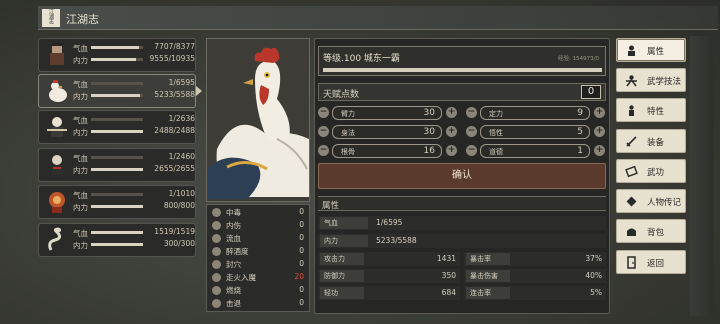 This screenshot has width=720, height=324. Describe the element at coordinates (535, 259) in the screenshot. I see `stat-crit-rate: 暴击率 37%` at that location.